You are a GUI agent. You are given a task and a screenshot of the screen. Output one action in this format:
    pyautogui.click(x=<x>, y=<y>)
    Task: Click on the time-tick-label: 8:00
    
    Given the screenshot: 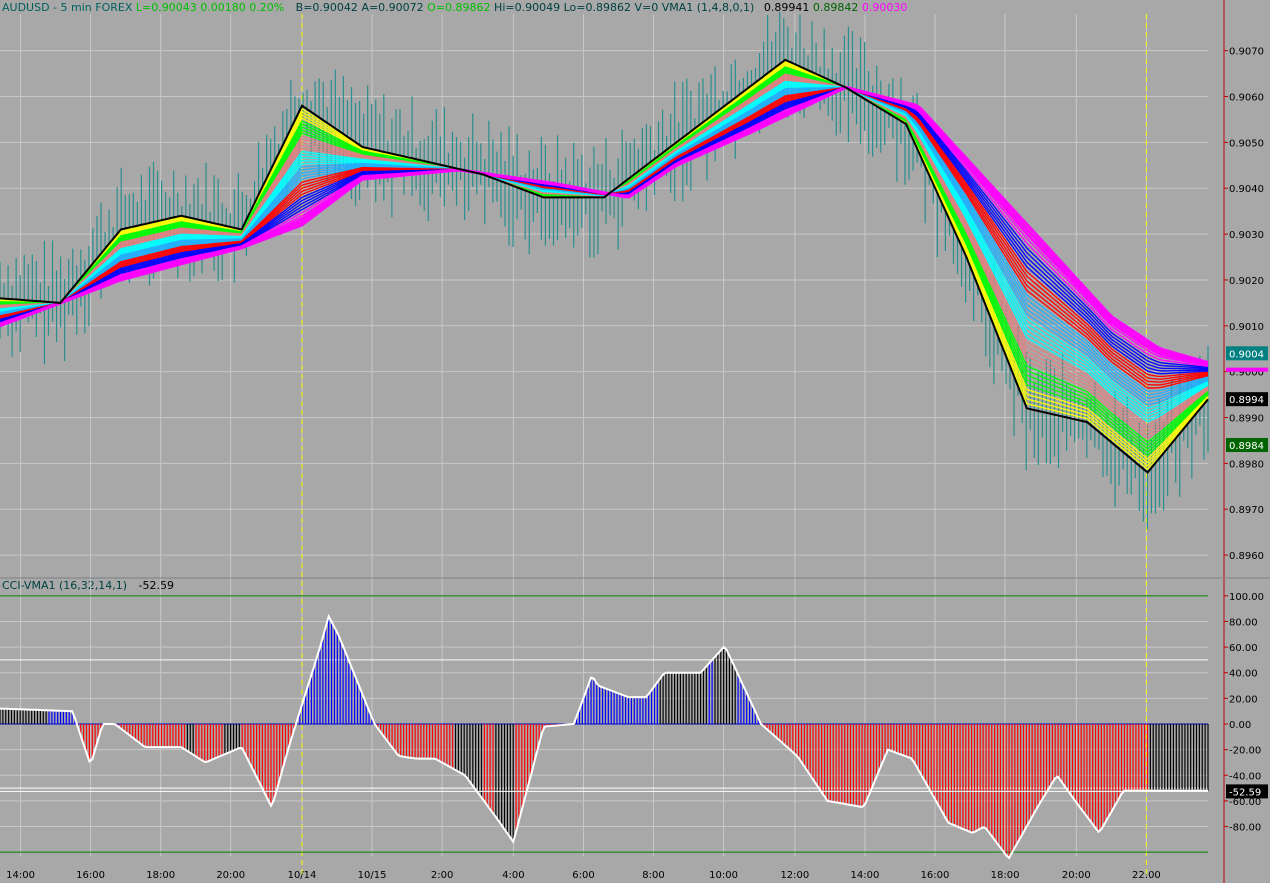 What is the action you would take?
    pyautogui.click(x=653, y=875)
    